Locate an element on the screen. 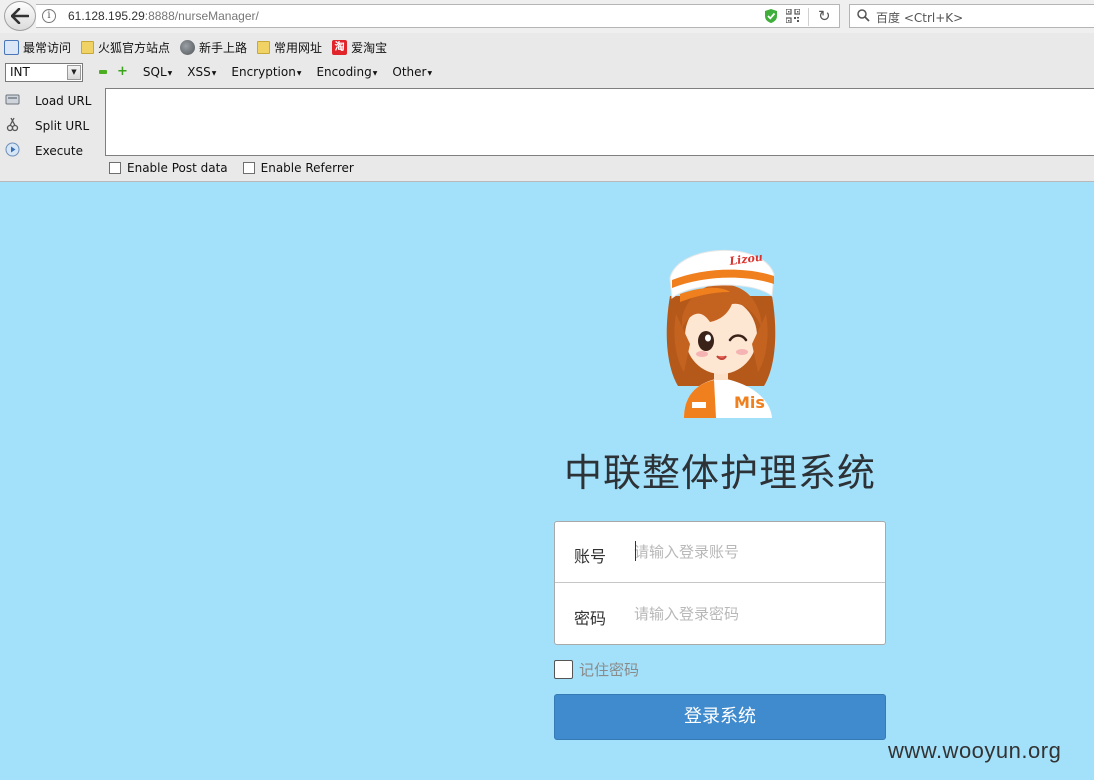 The image size is (1094, 780). urlbar-separator is located at coordinates (808, 17).